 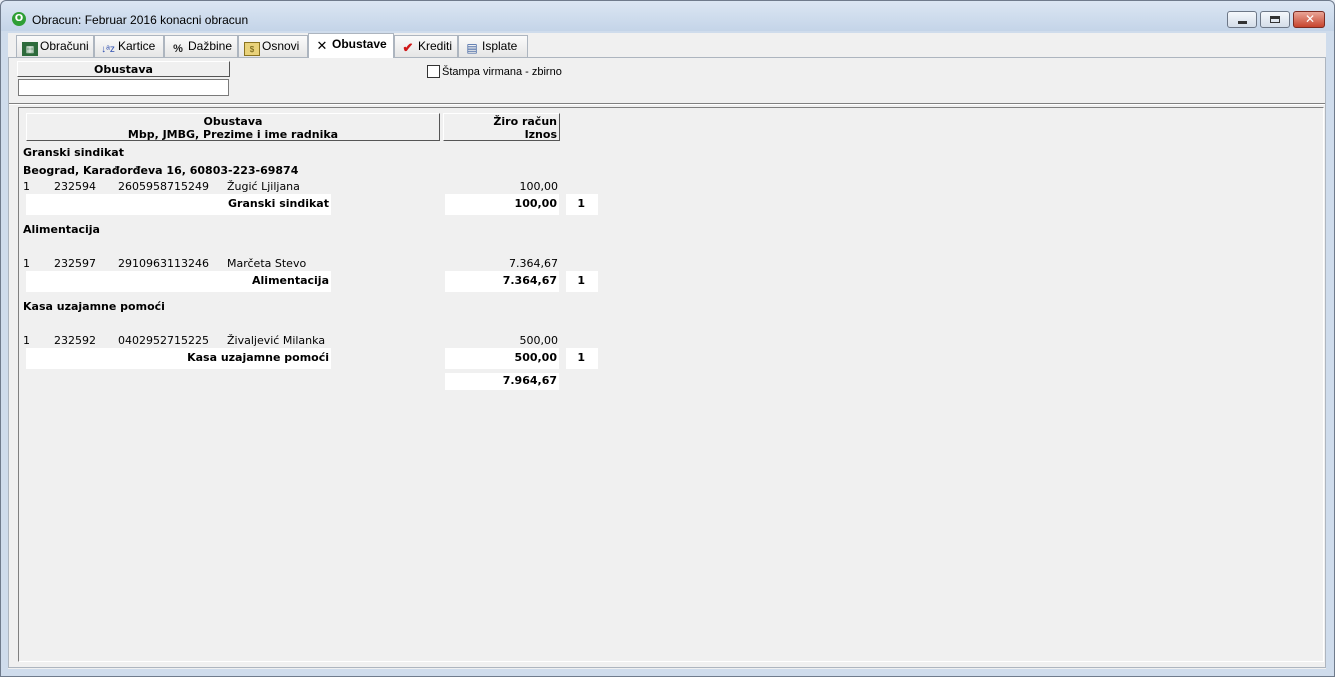 I want to click on grand-total-amount: 7.964,67, so click(x=502, y=381).